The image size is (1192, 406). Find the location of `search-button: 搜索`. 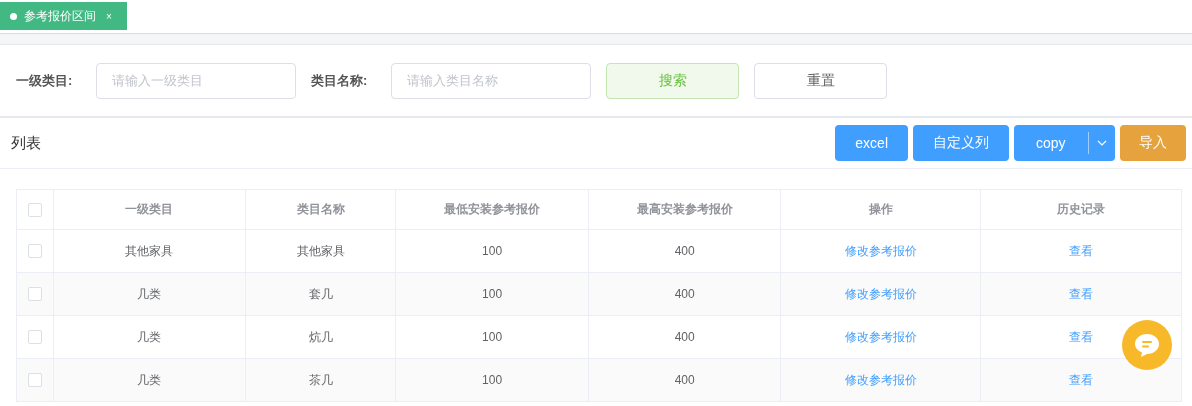

search-button: 搜索 is located at coordinates (672, 80).